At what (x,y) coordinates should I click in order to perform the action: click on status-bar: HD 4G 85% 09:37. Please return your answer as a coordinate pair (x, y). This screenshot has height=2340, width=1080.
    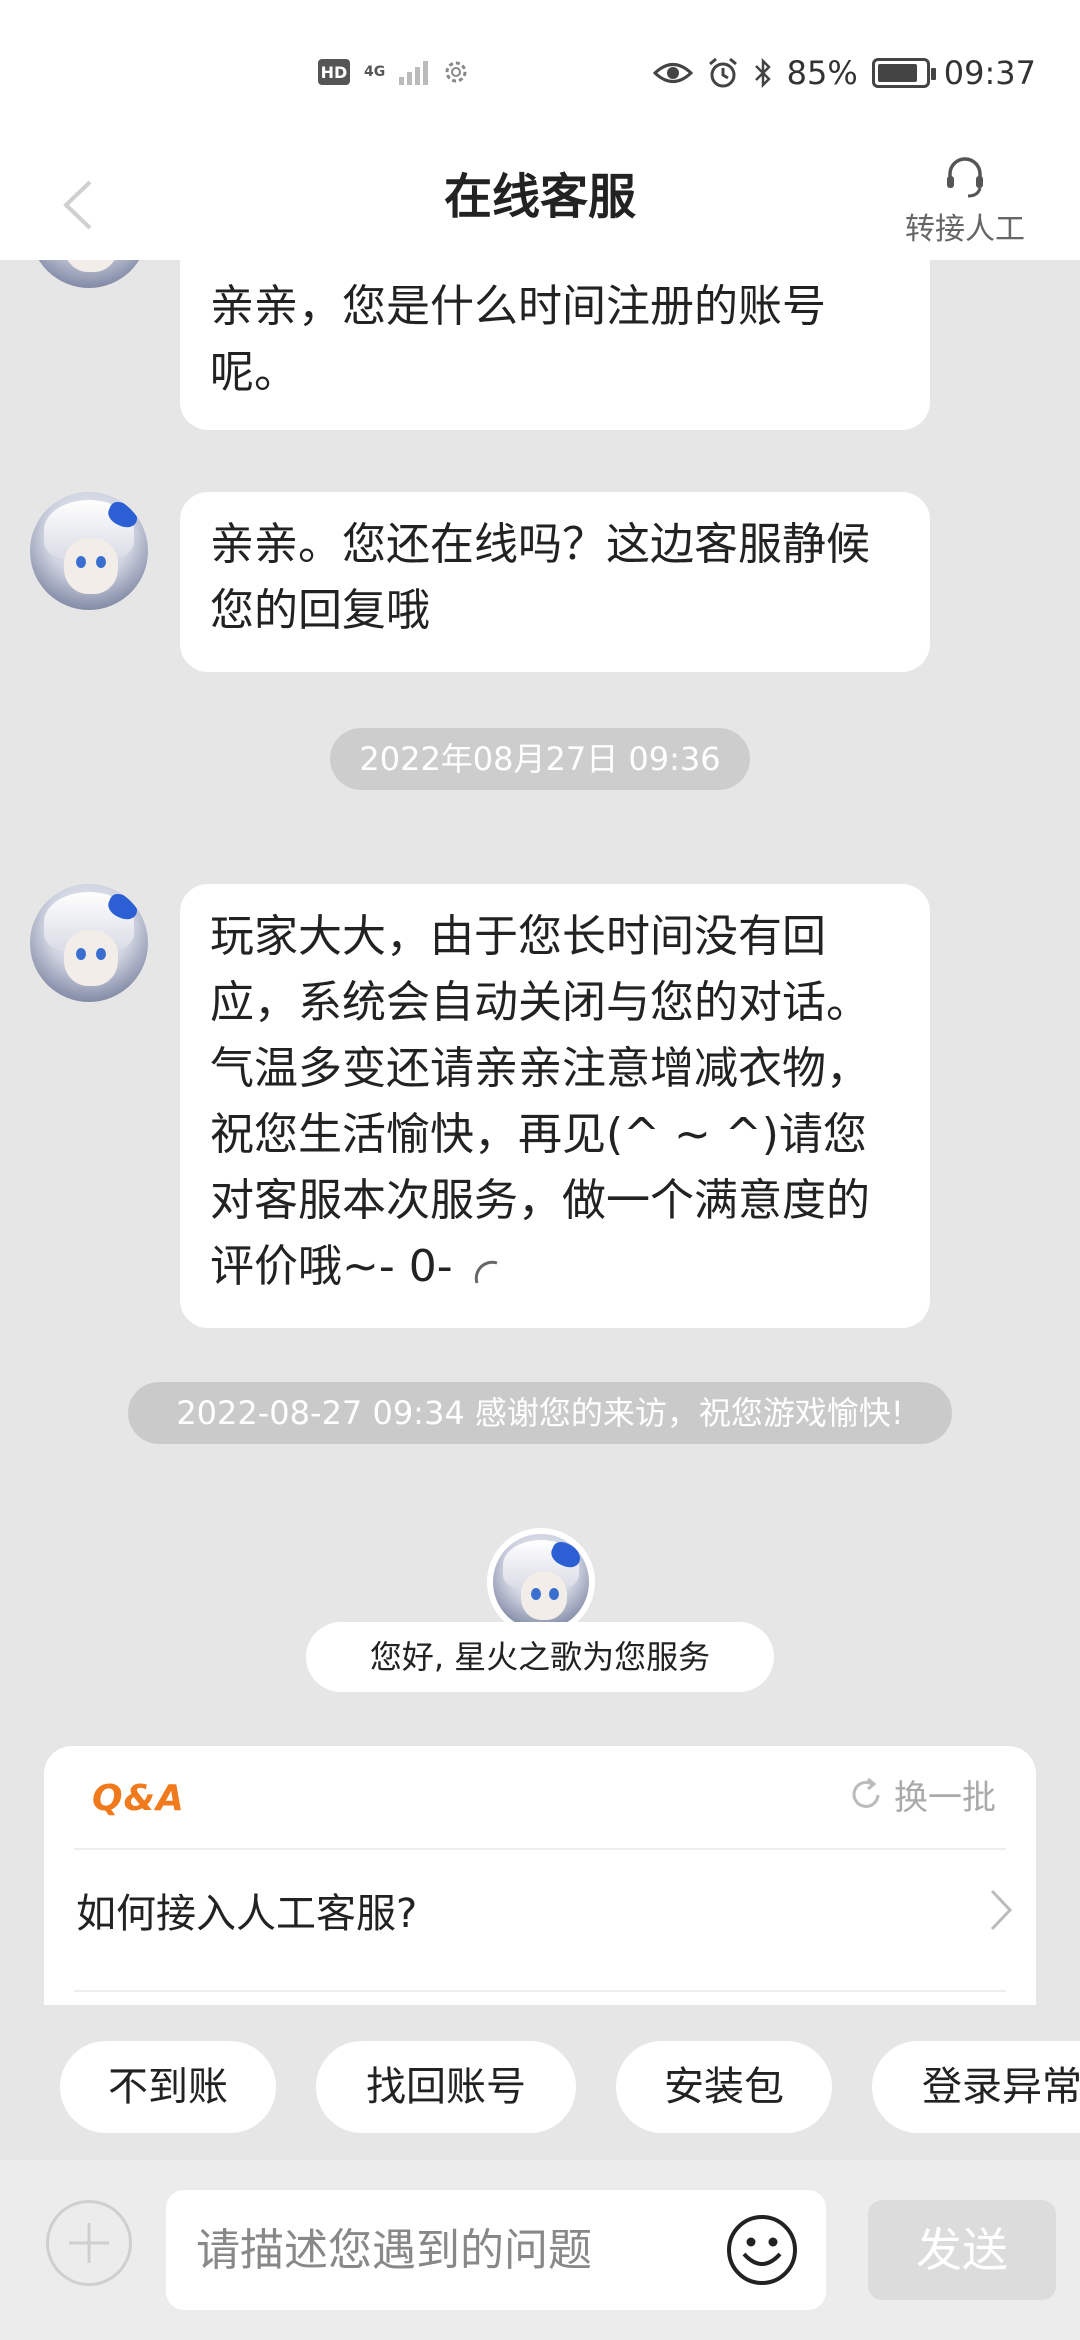
    Looking at the image, I should click on (540, 75).